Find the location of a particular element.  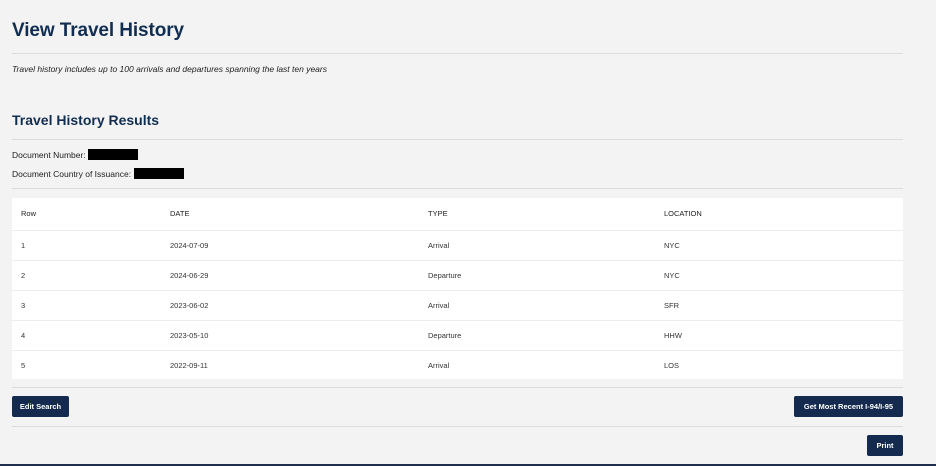

cell-location: SFR is located at coordinates (783, 304).